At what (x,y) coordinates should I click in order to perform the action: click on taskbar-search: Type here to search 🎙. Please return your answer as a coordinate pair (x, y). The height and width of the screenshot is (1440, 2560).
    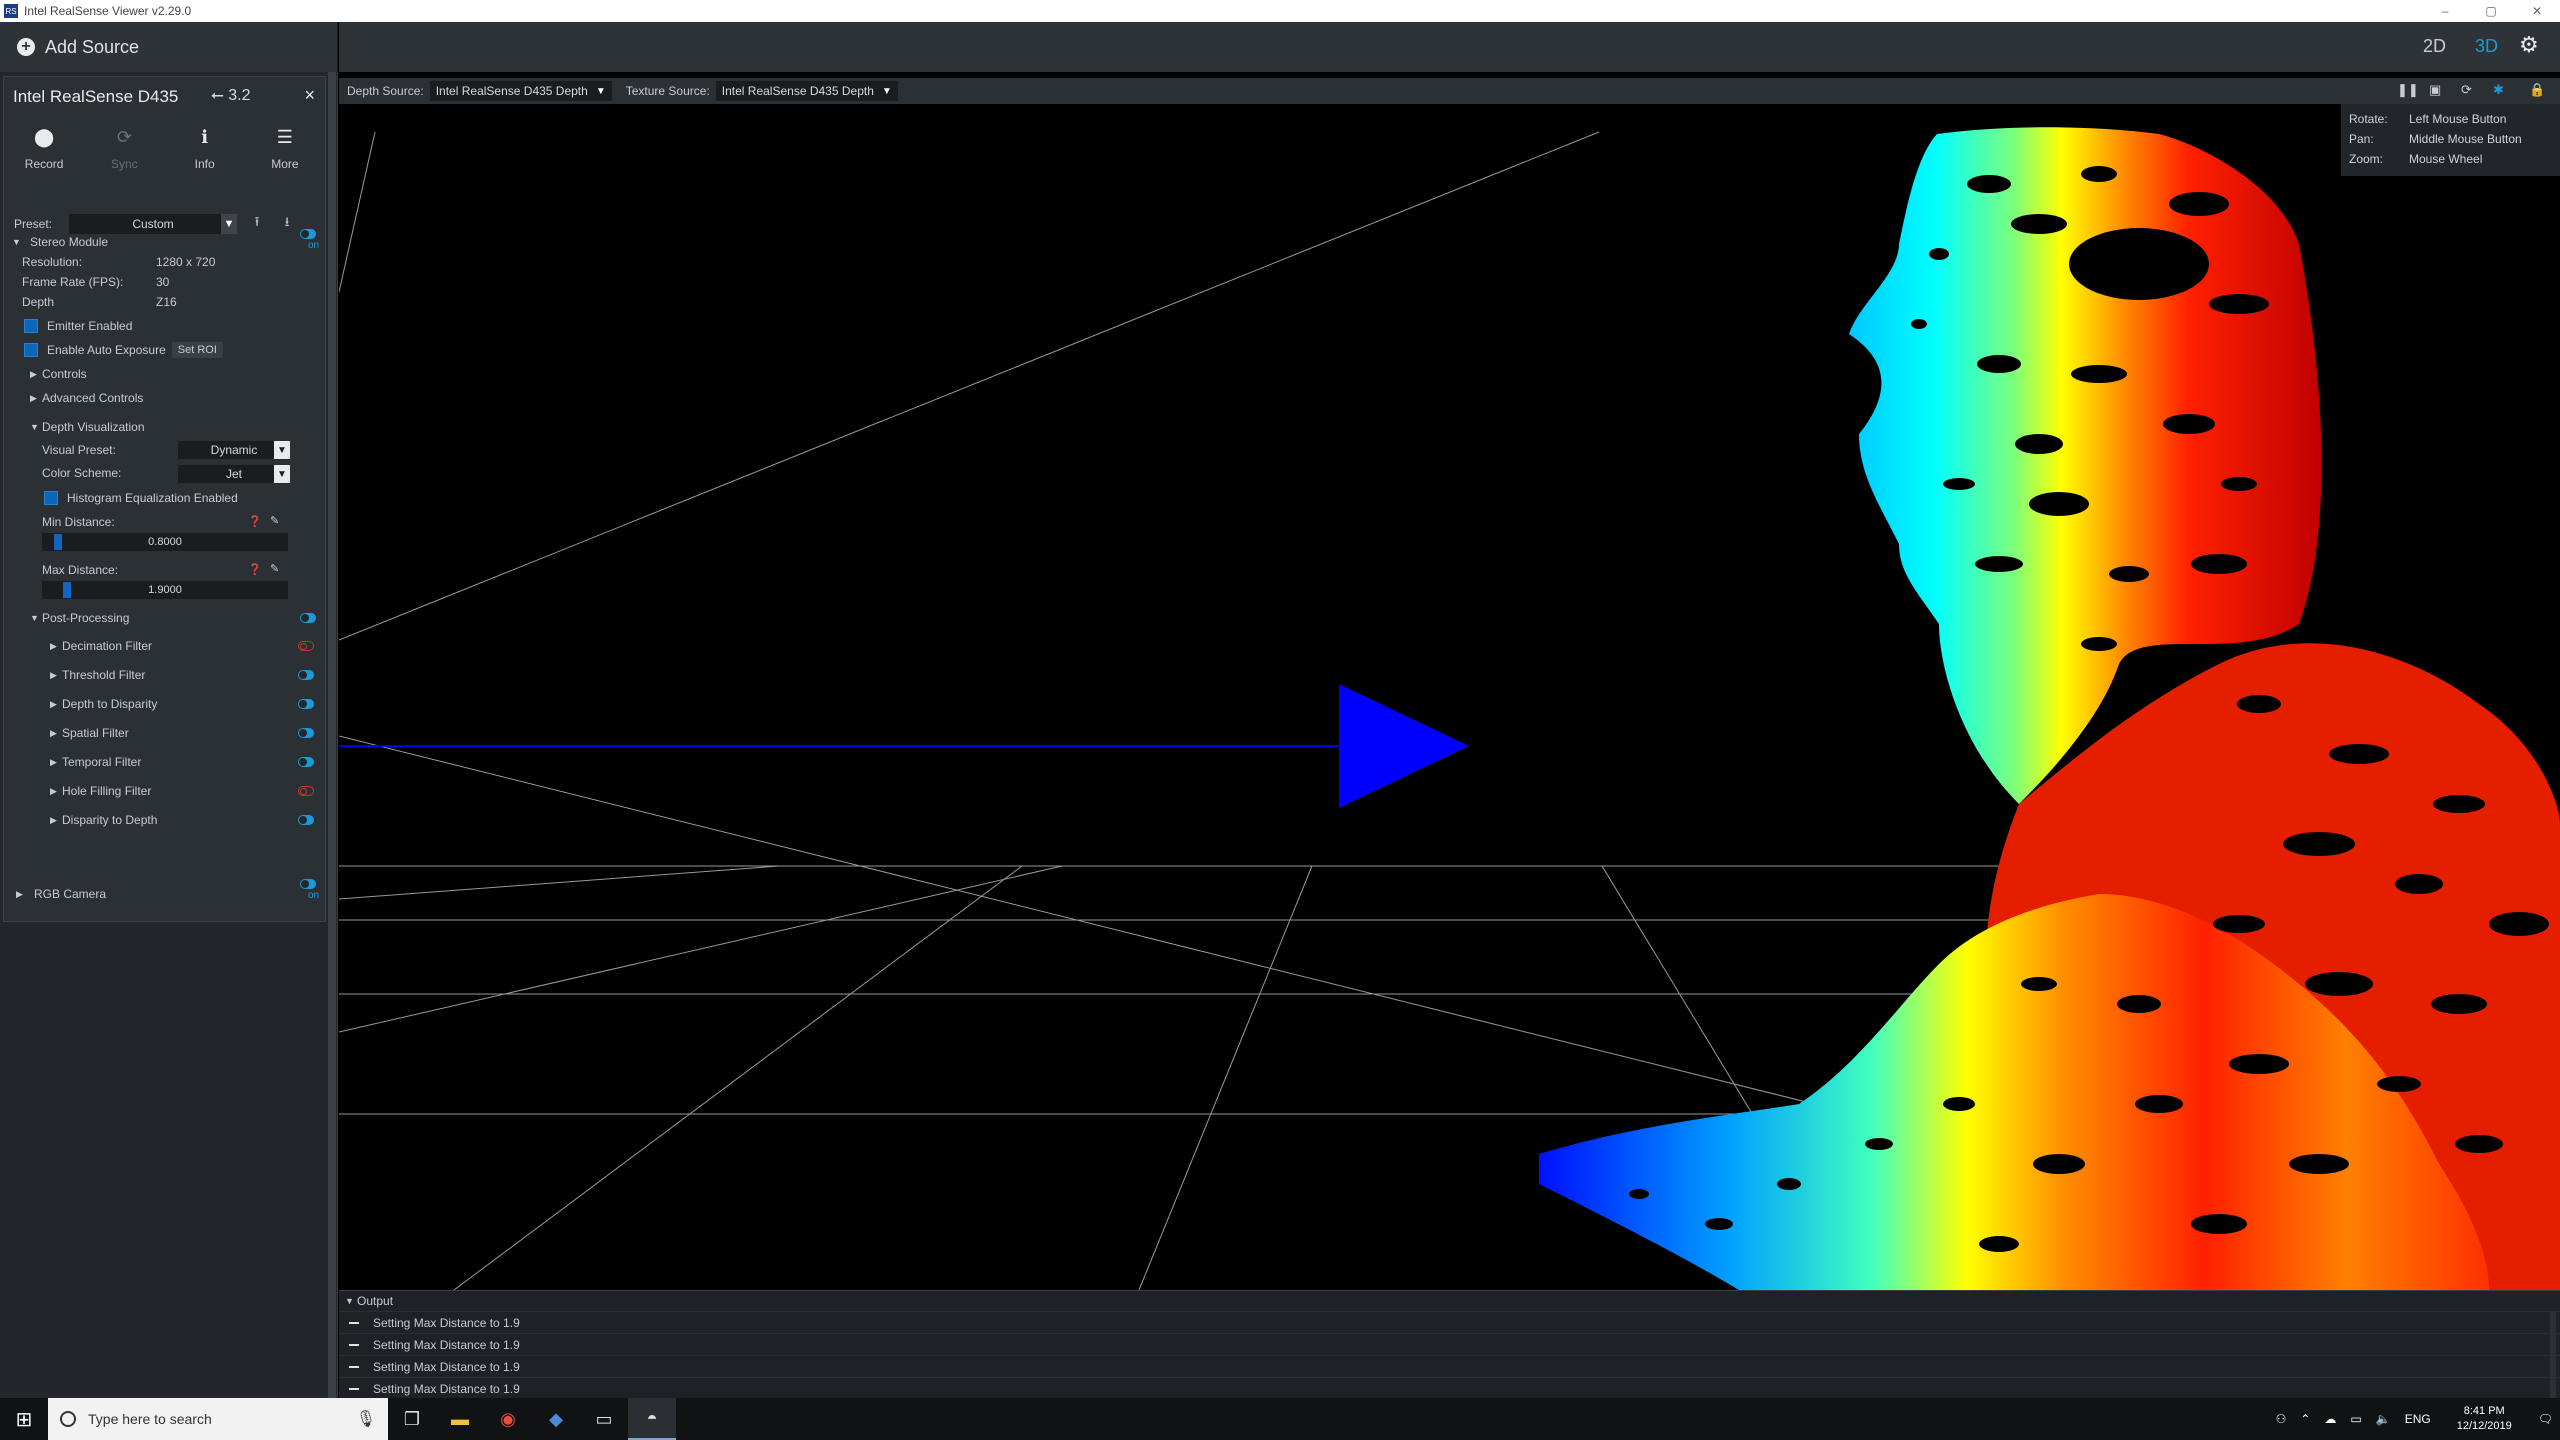
    Looking at the image, I should click on (218, 1419).